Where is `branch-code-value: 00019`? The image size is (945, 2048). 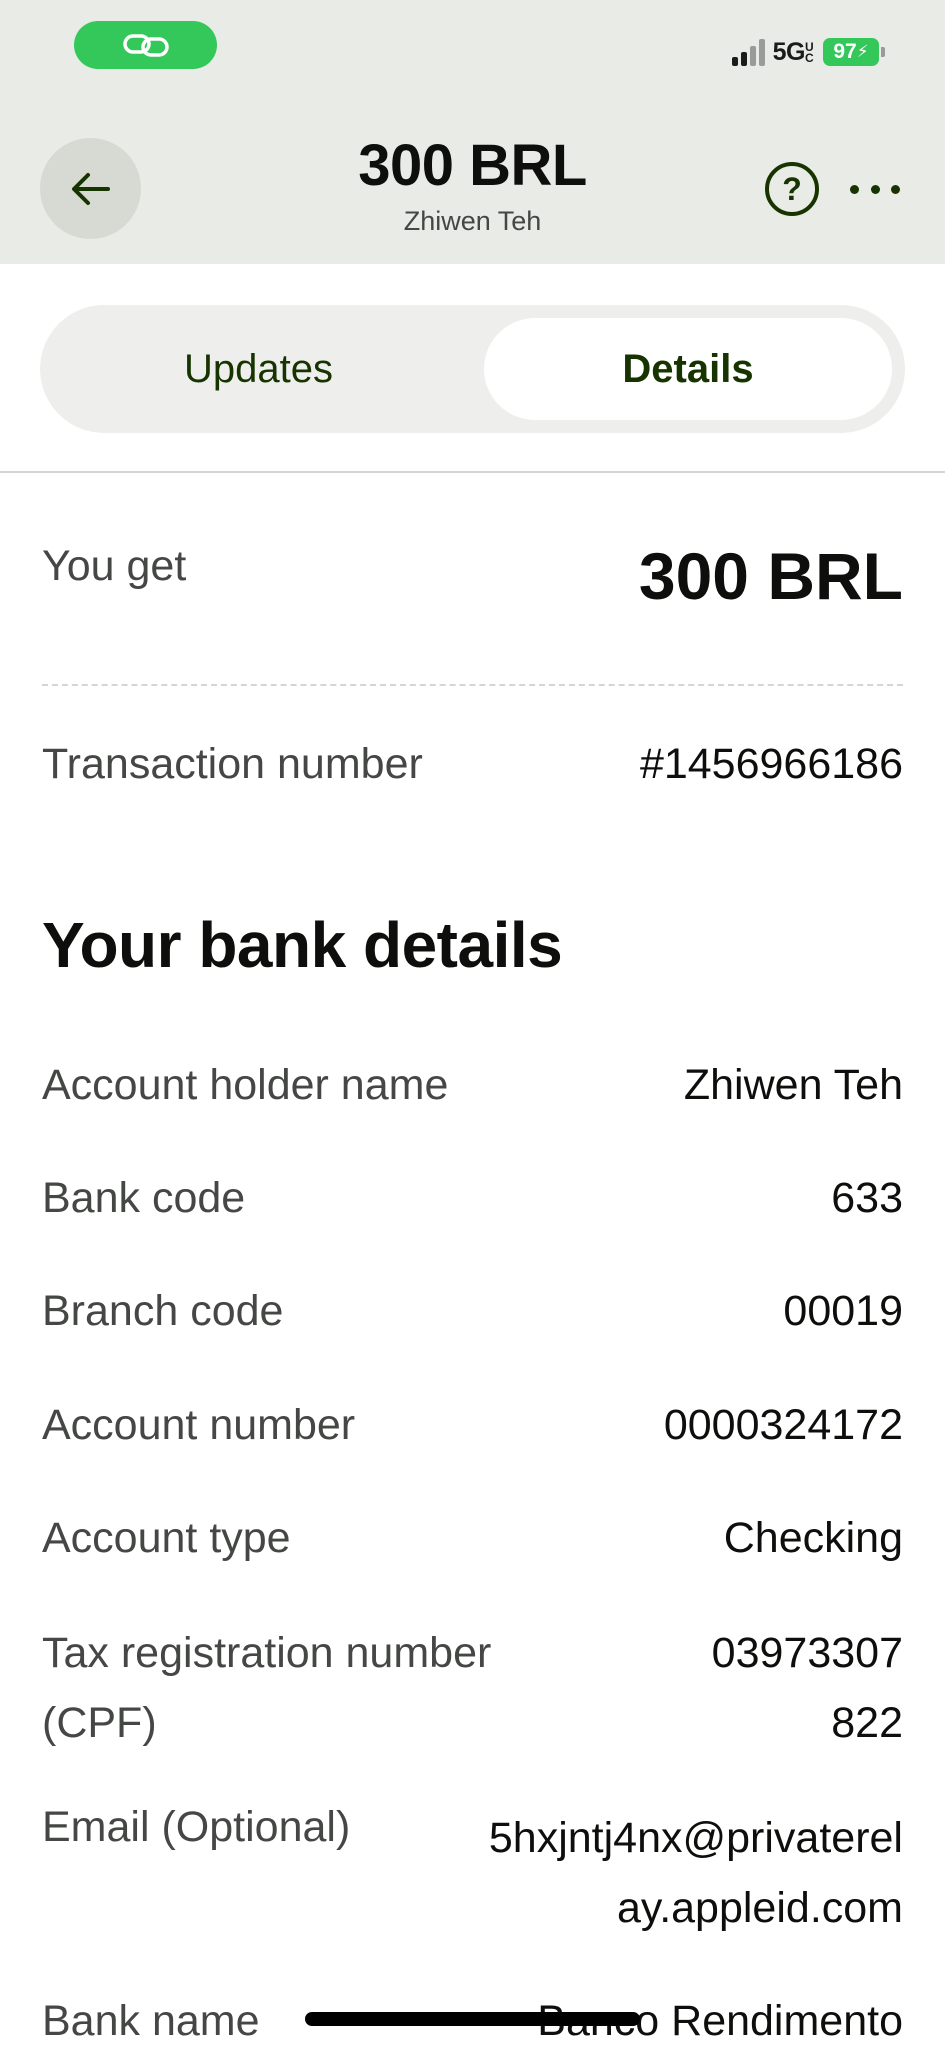 branch-code-value: 00019 is located at coordinates (843, 1311).